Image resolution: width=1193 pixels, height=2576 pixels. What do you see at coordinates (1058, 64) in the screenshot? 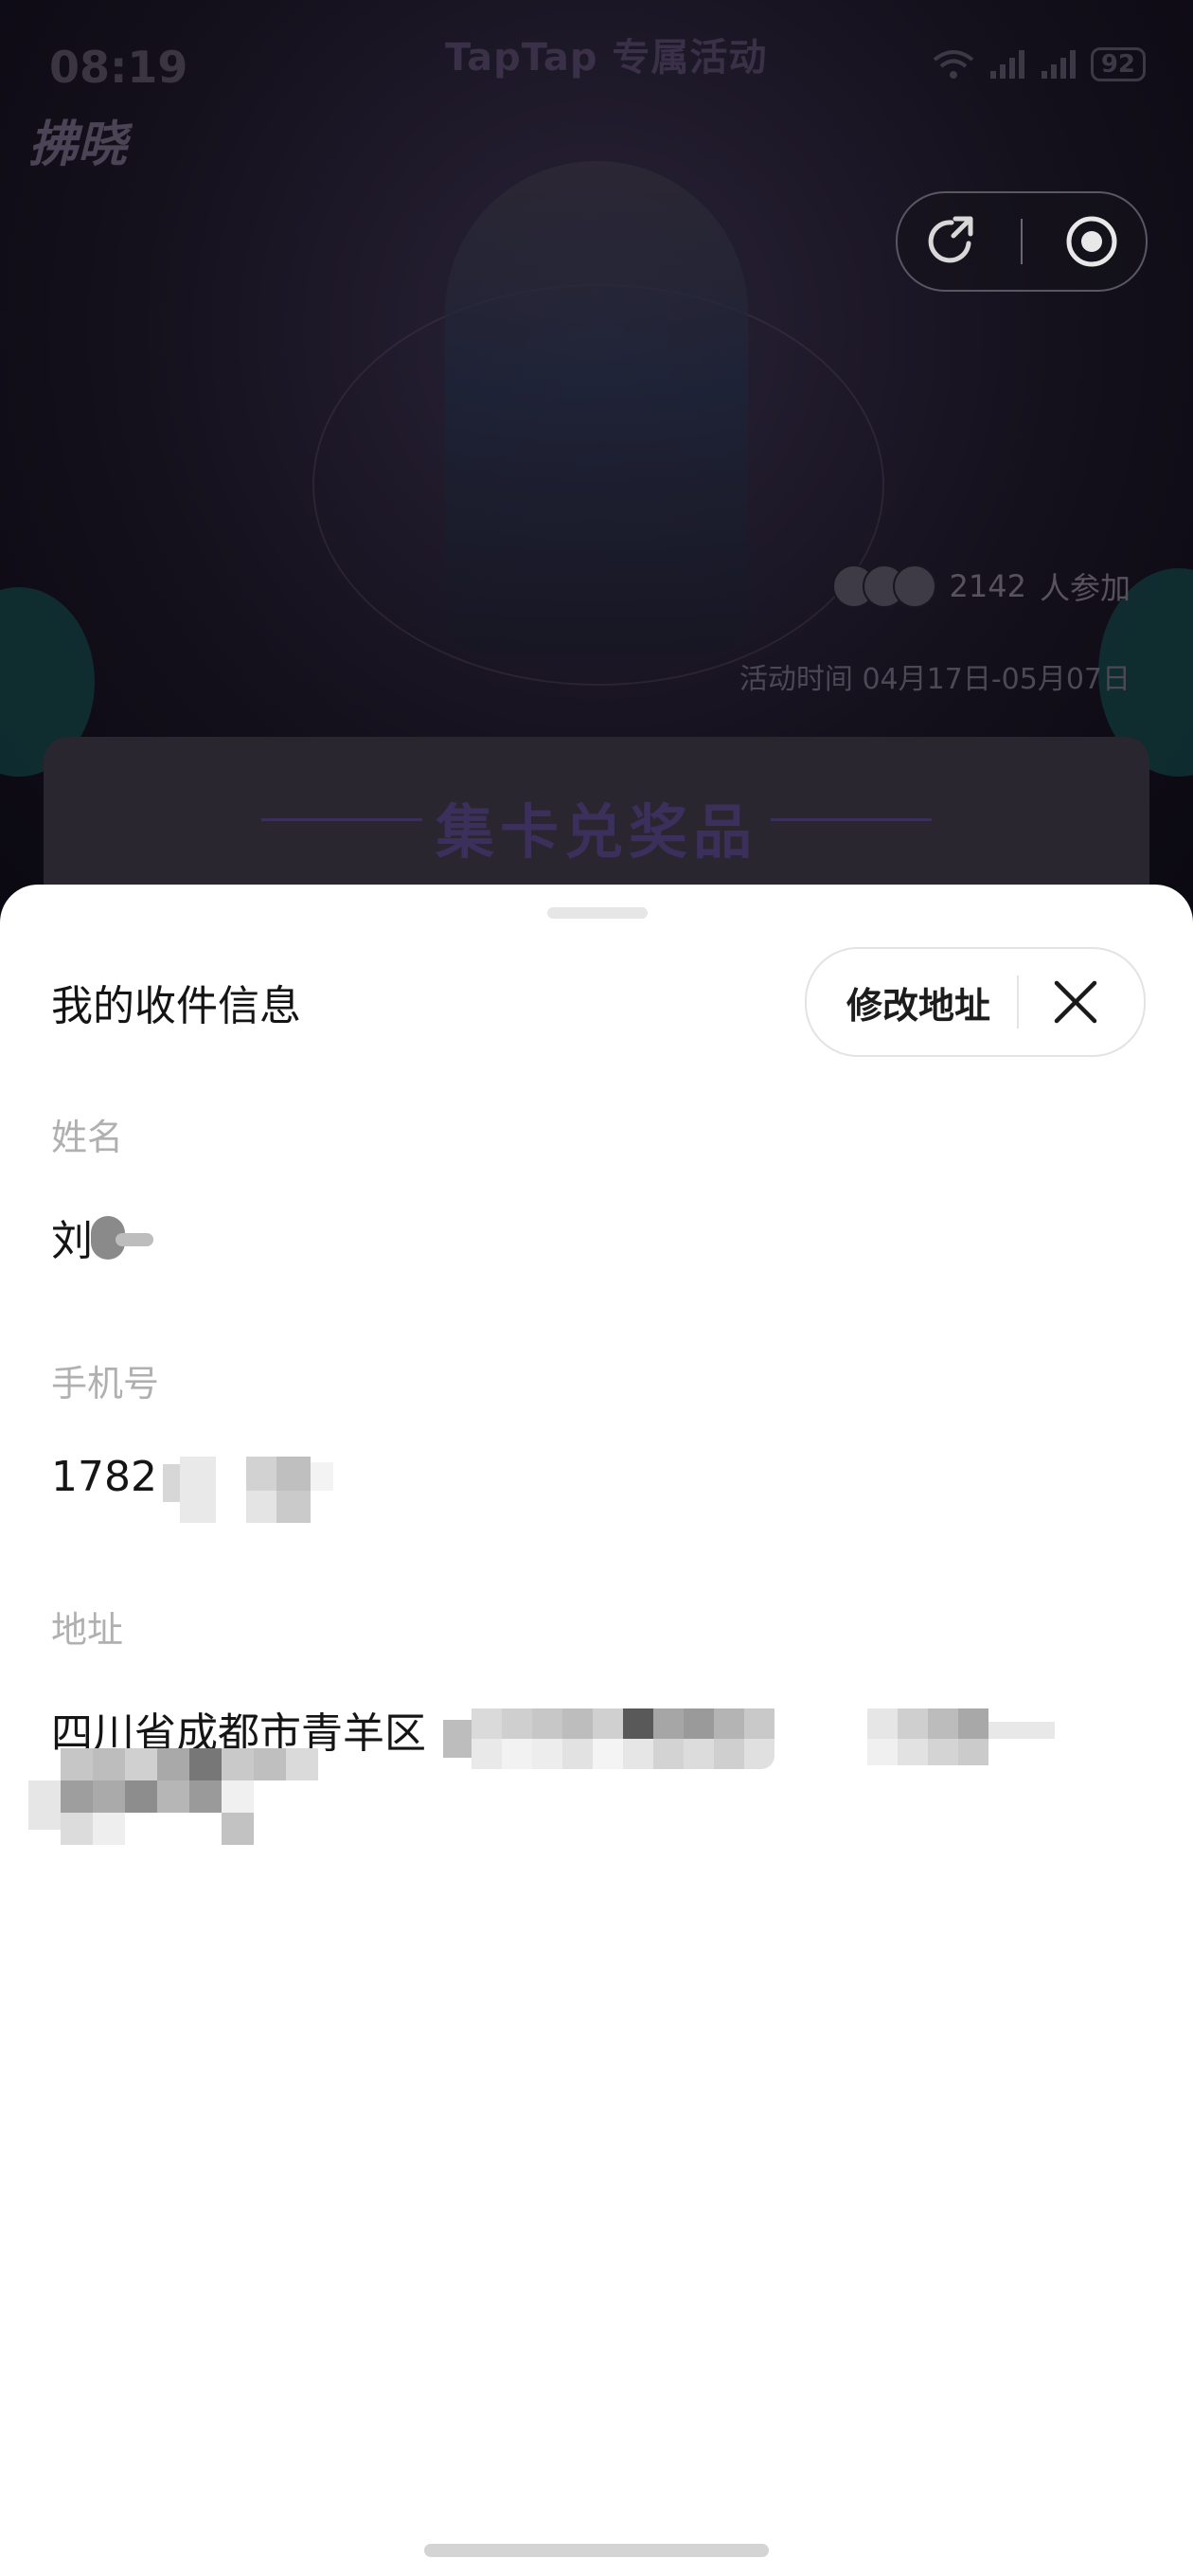
I see `signal-icon-secondary` at bounding box center [1058, 64].